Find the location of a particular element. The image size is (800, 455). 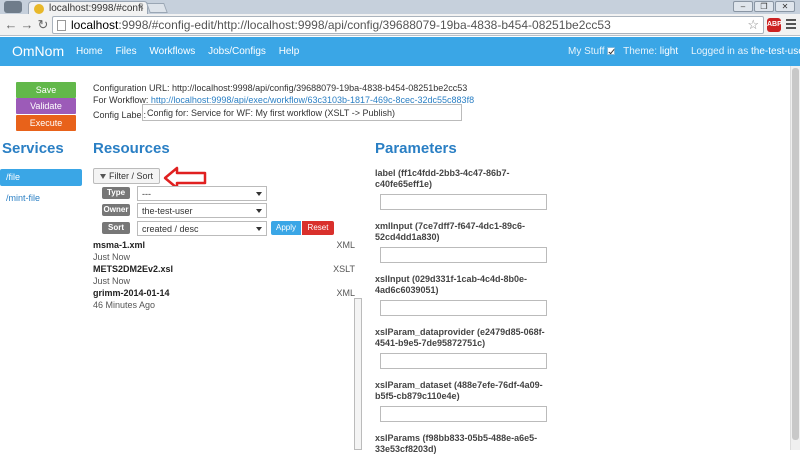

nav-jobs-configs: Jobs/Configs is located at coordinates (237, 51).